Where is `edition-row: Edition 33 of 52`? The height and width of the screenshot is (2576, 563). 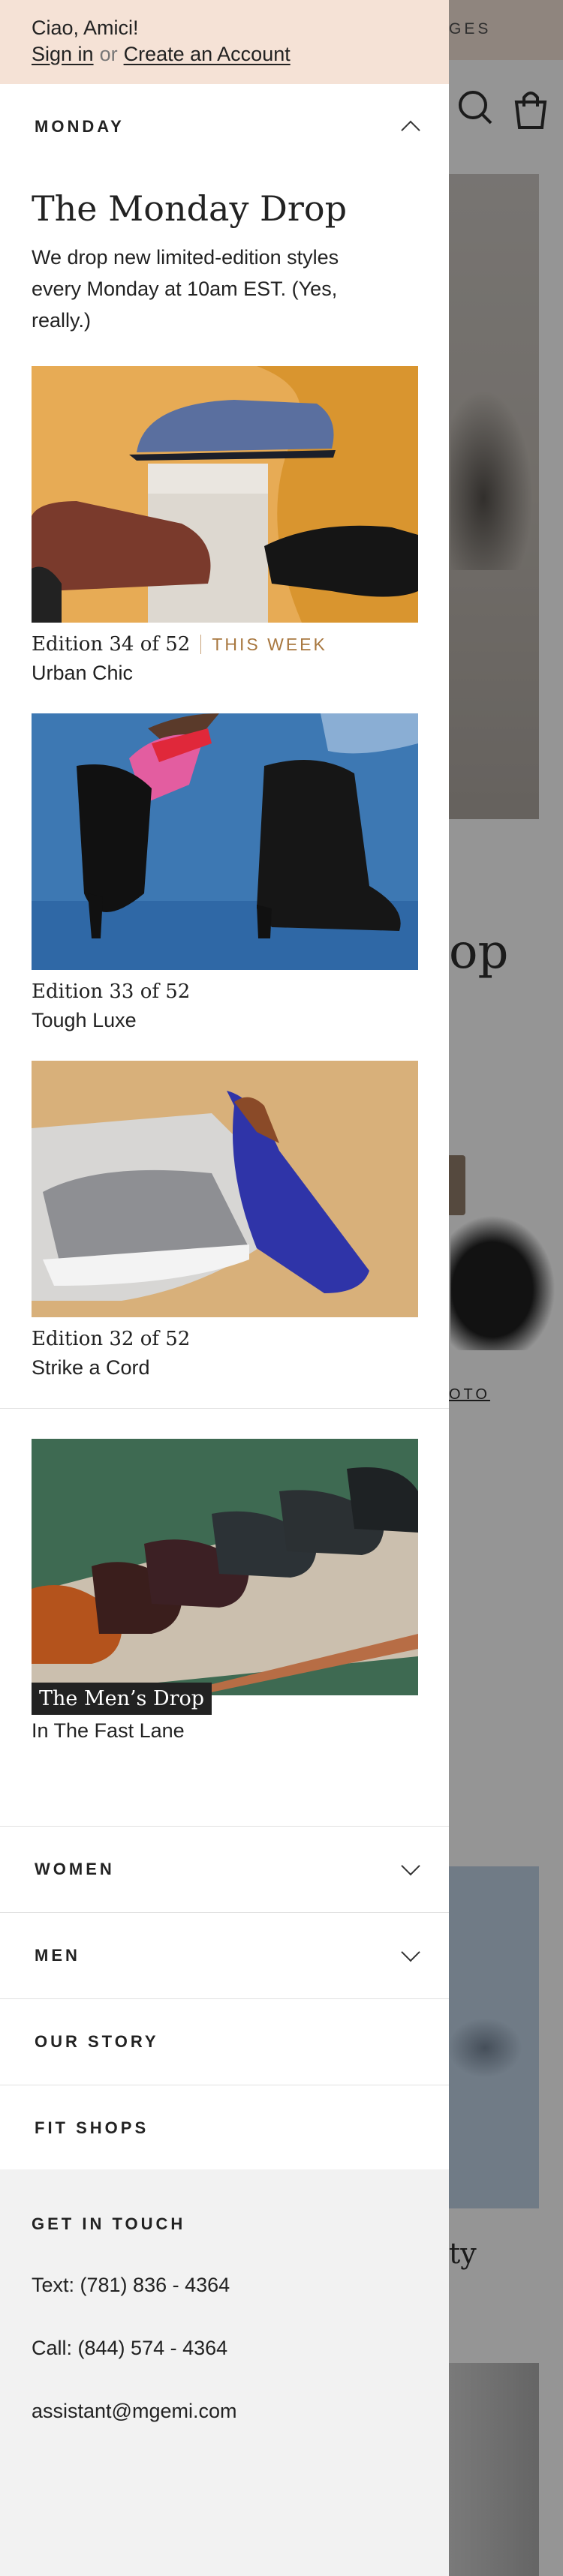
edition-row: Edition 33 of 52 is located at coordinates (225, 991).